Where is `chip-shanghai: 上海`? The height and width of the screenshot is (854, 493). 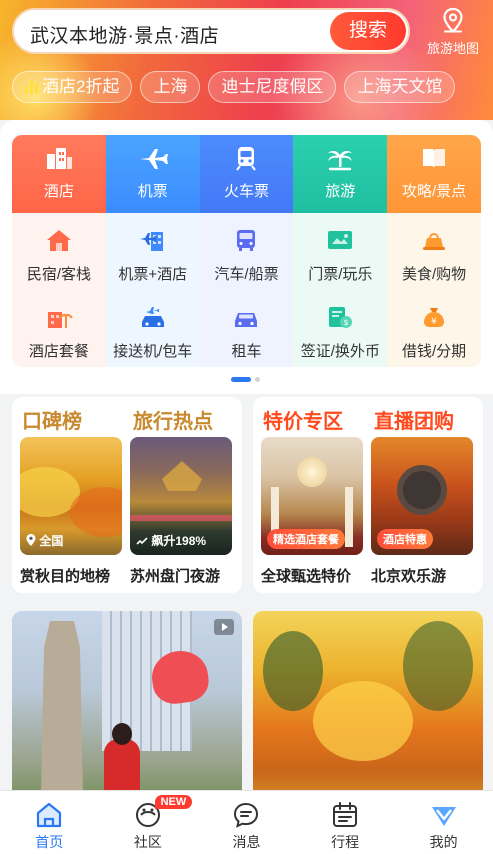 chip-shanghai: 上海 is located at coordinates (170, 87).